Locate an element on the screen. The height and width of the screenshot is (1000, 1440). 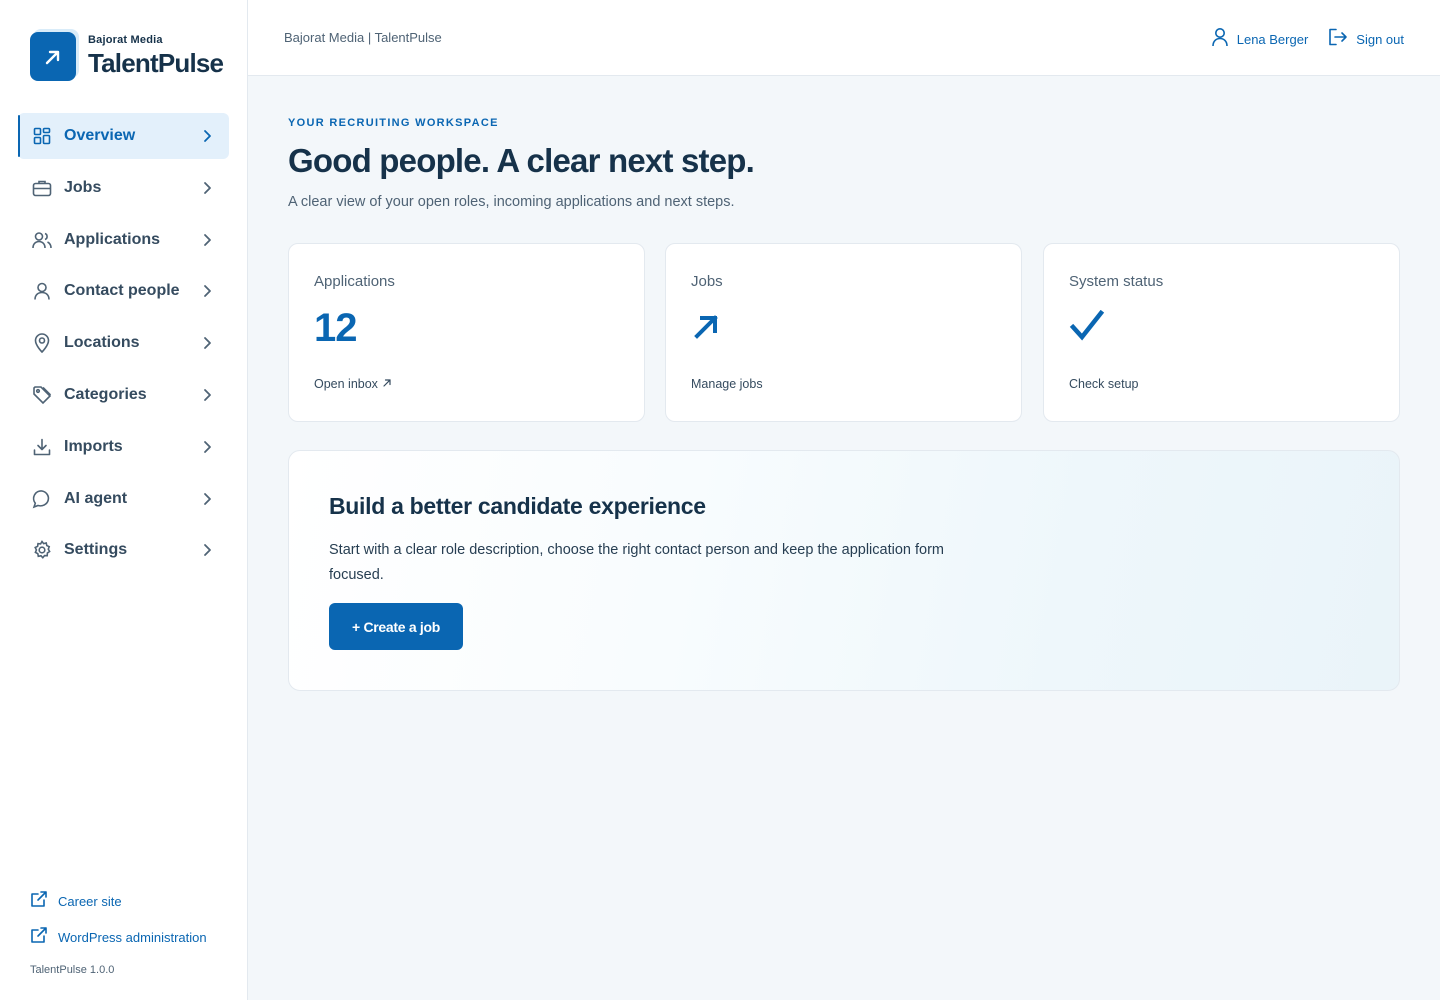
wordpress-admin-link: WordPress administration is located at coordinates (118, 937).